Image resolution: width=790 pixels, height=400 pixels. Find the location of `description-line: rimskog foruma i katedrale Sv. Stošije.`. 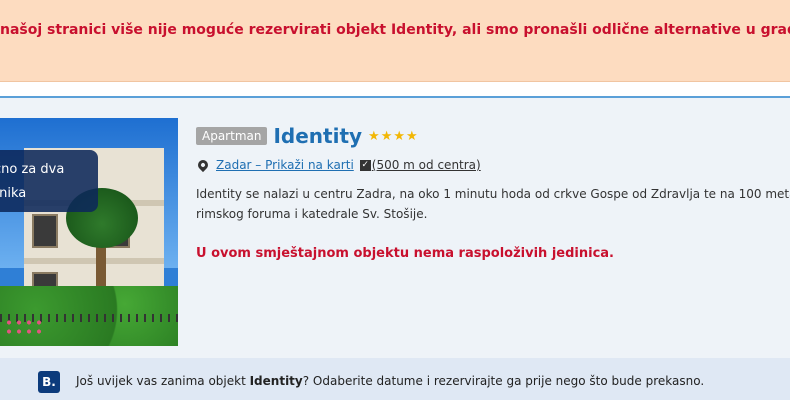

description-line: rimskog foruma i katedrale Sv. Stošije. is located at coordinates (312, 214).